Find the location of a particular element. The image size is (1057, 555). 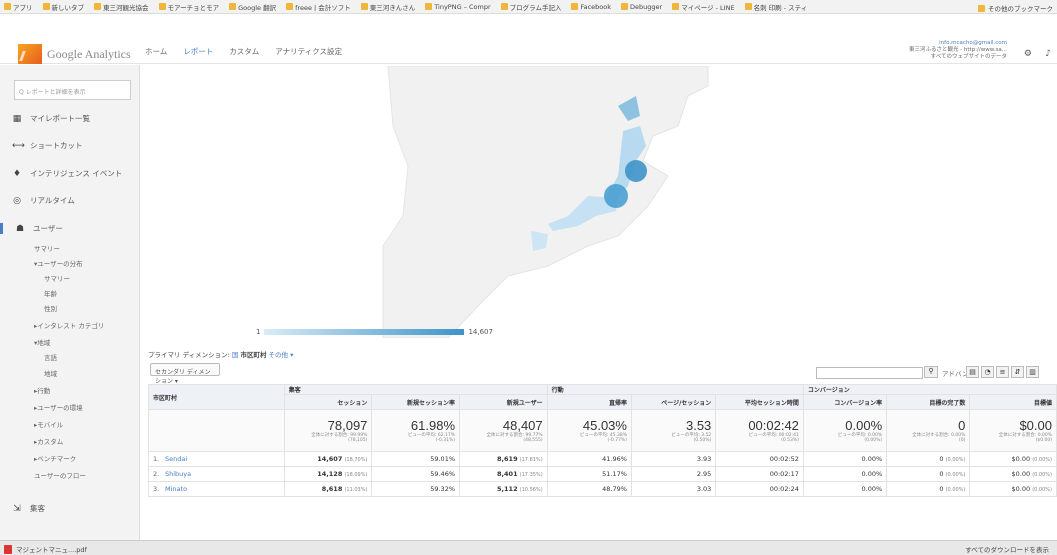

logo-text: Google Analytics is located at coordinates (89, 53).